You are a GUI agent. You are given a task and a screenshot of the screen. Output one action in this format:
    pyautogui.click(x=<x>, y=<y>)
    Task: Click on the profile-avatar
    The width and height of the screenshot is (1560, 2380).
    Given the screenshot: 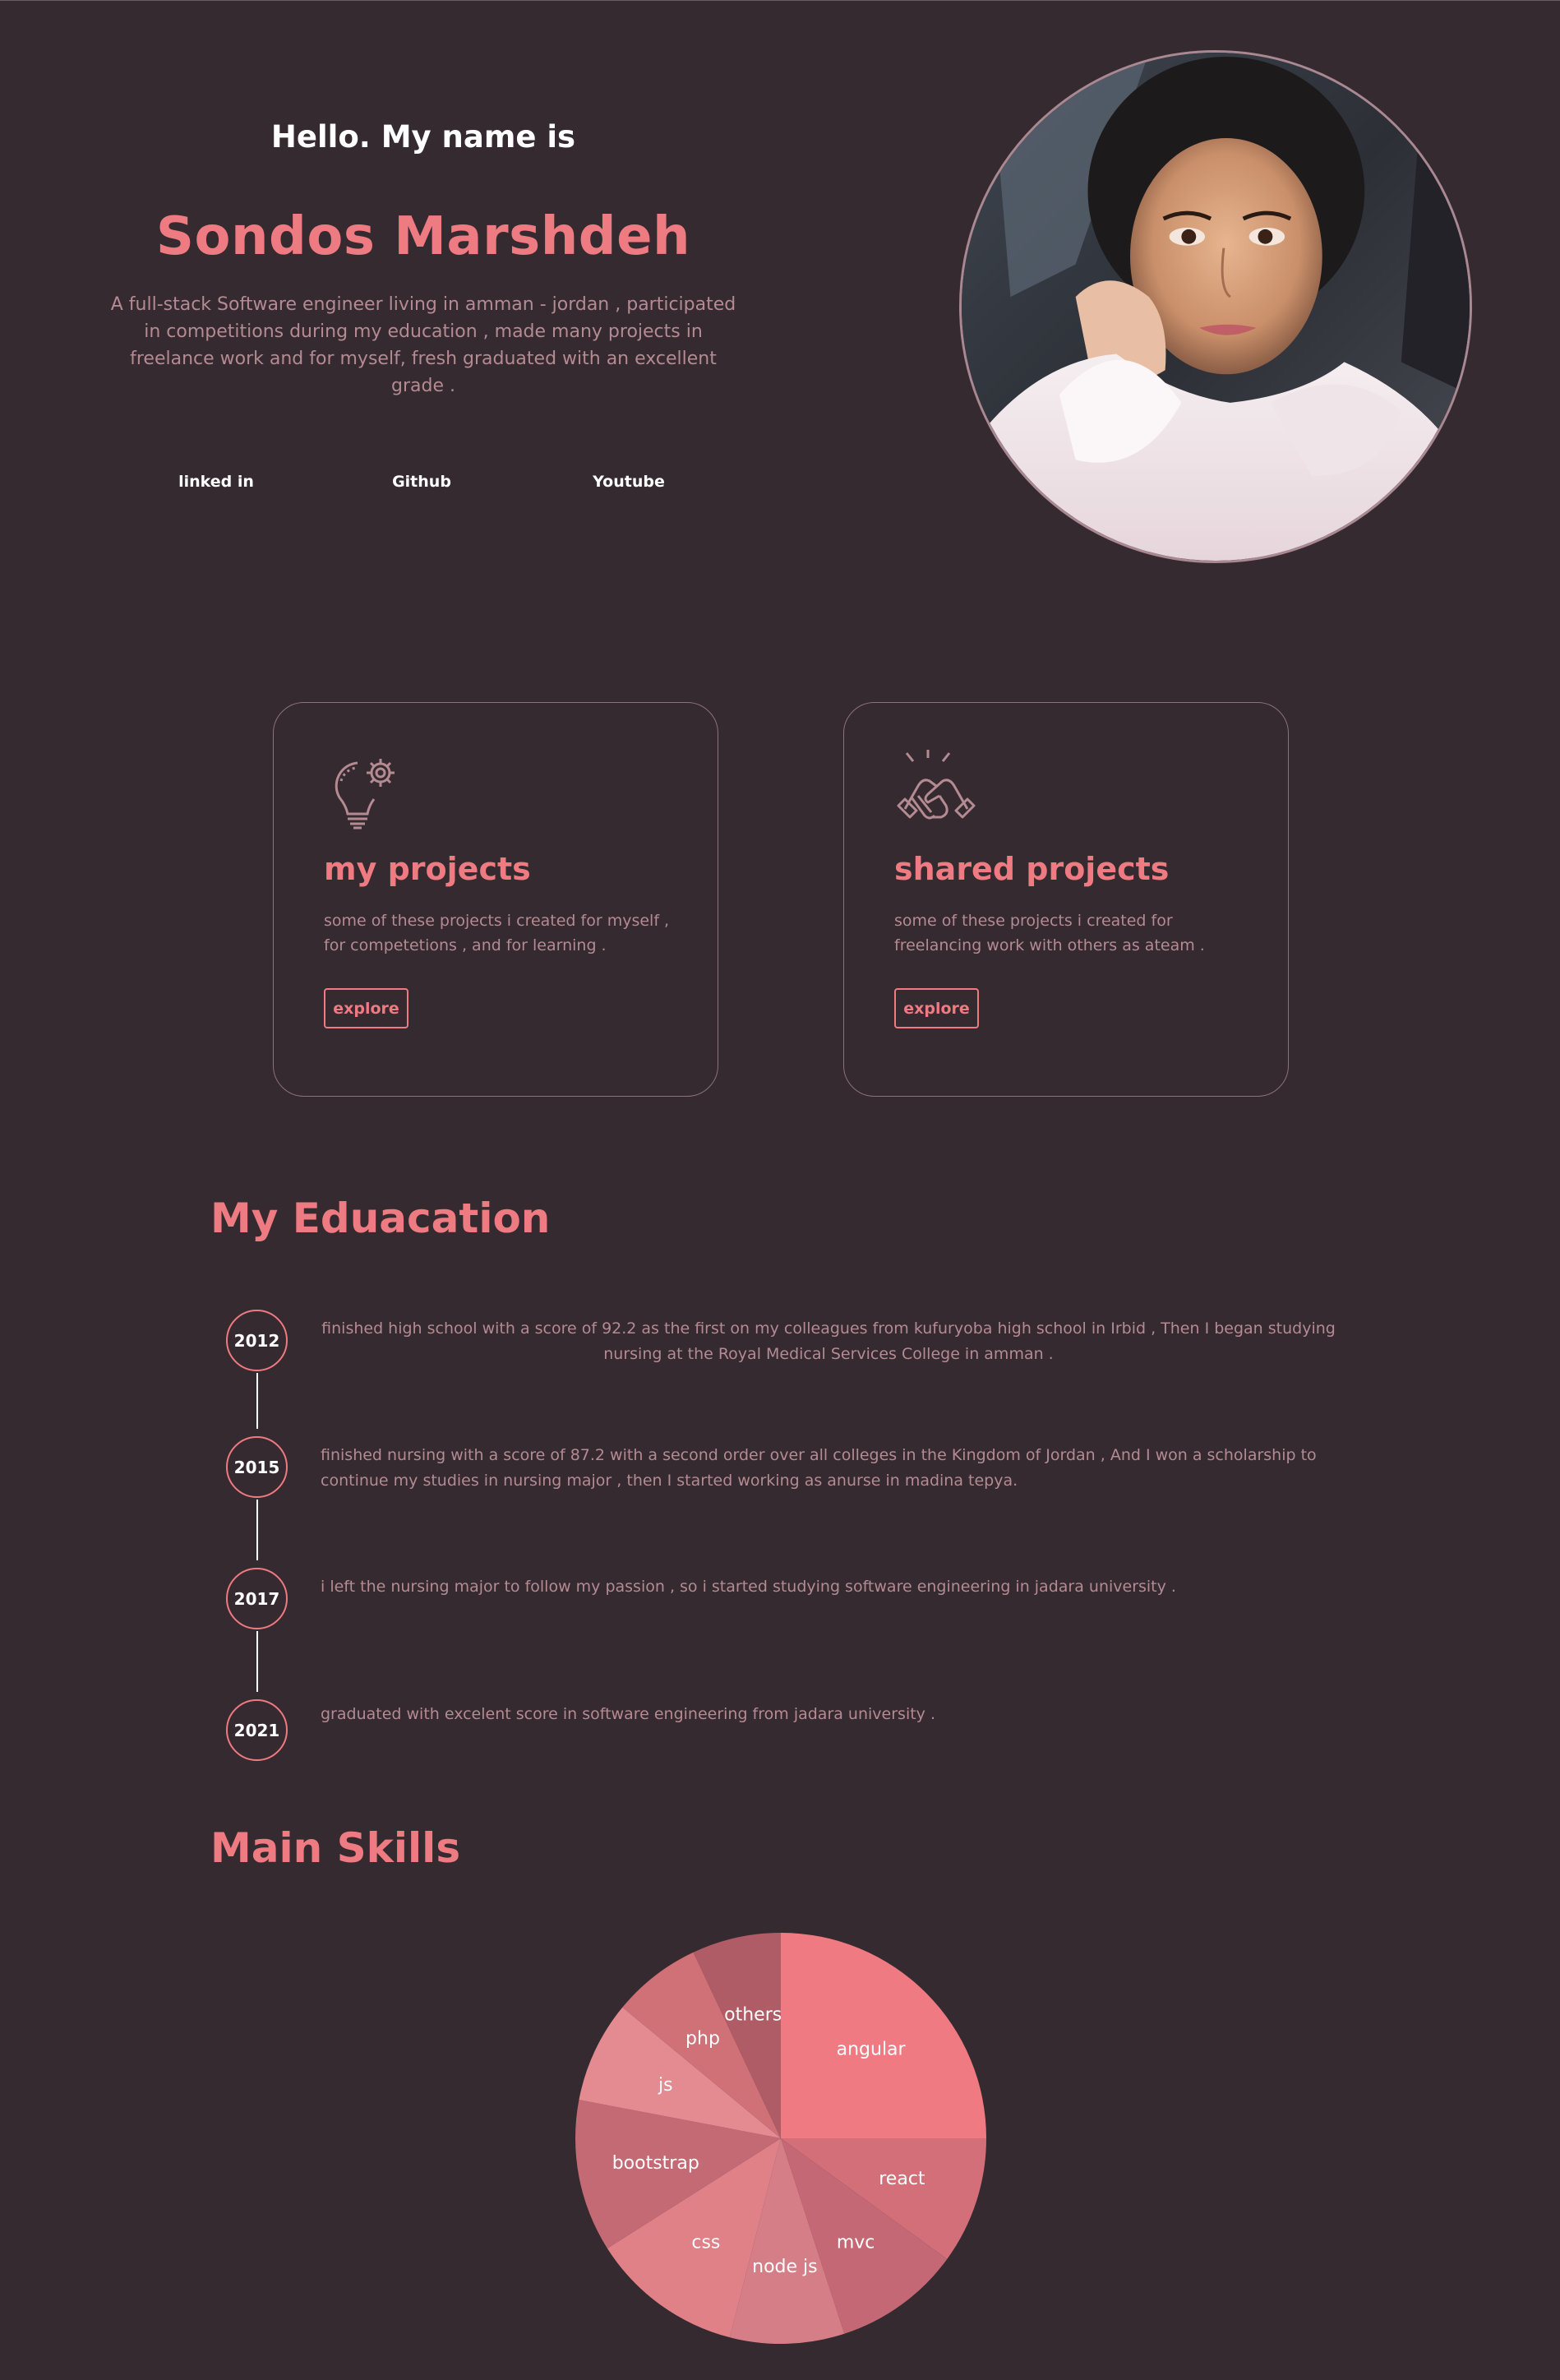 What is the action you would take?
    pyautogui.click(x=1215, y=306)
    